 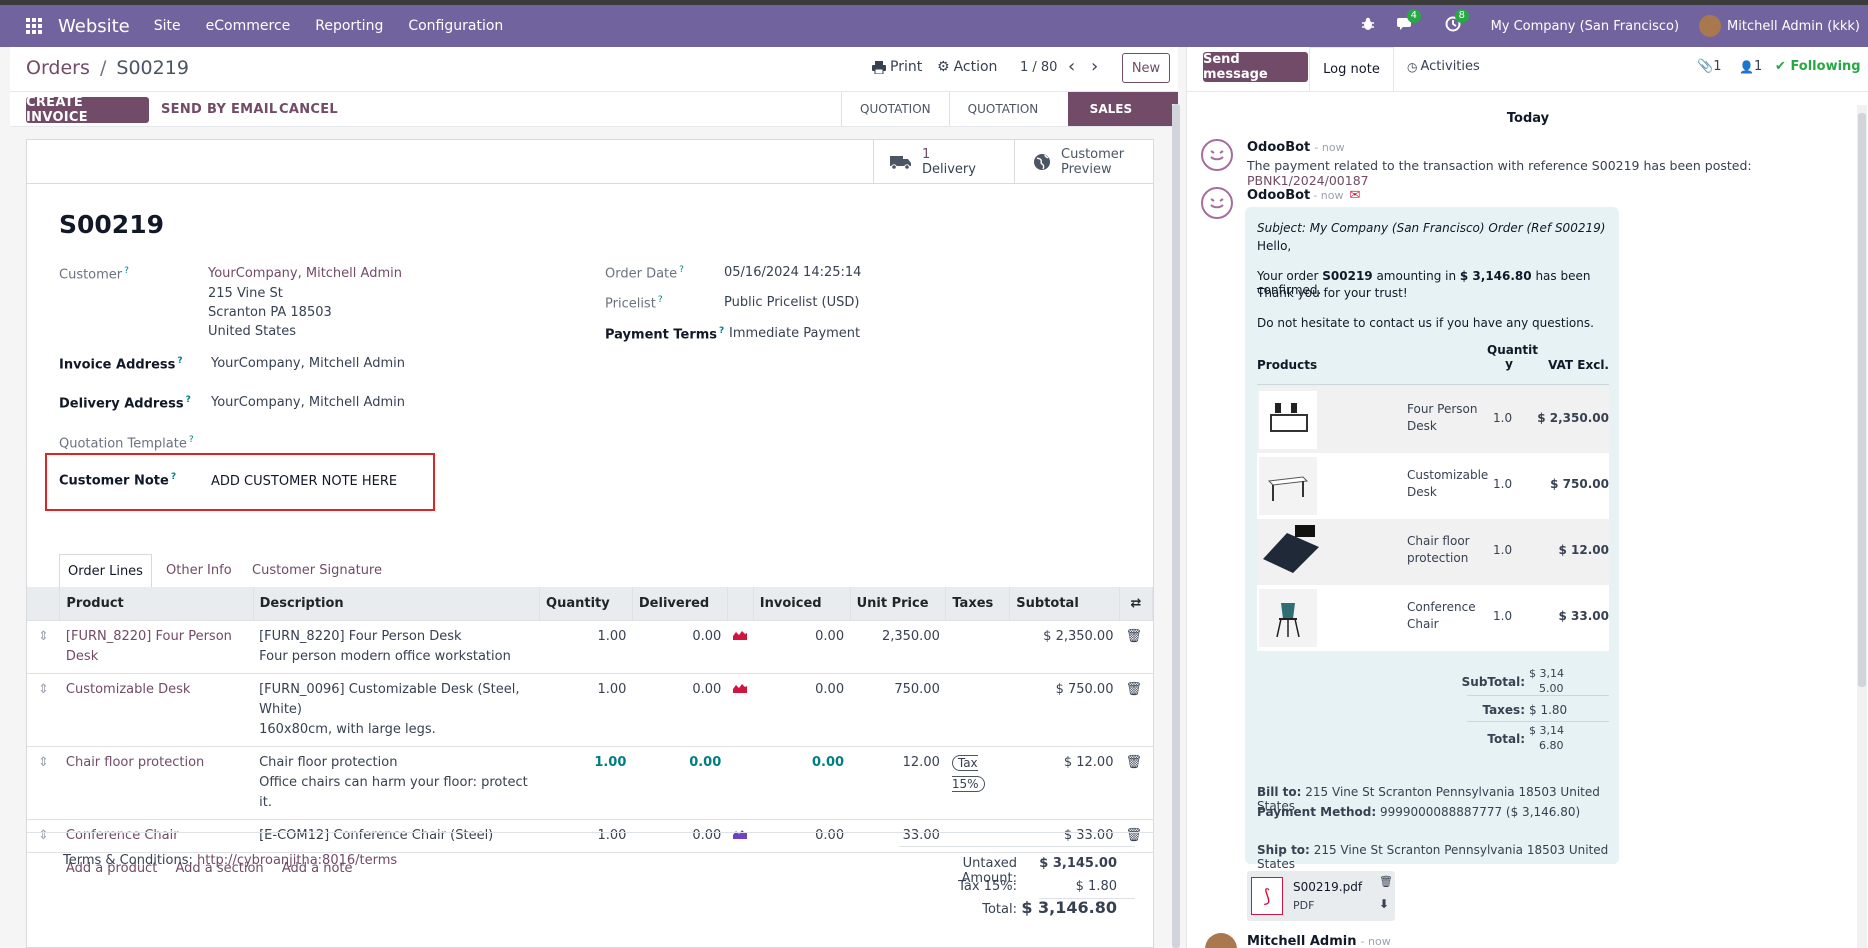 What do you see at coordinates (317, 570) in the screenshot?
I see `tab-customer-signature: Customer Signature` at bounding box center [317, 570].